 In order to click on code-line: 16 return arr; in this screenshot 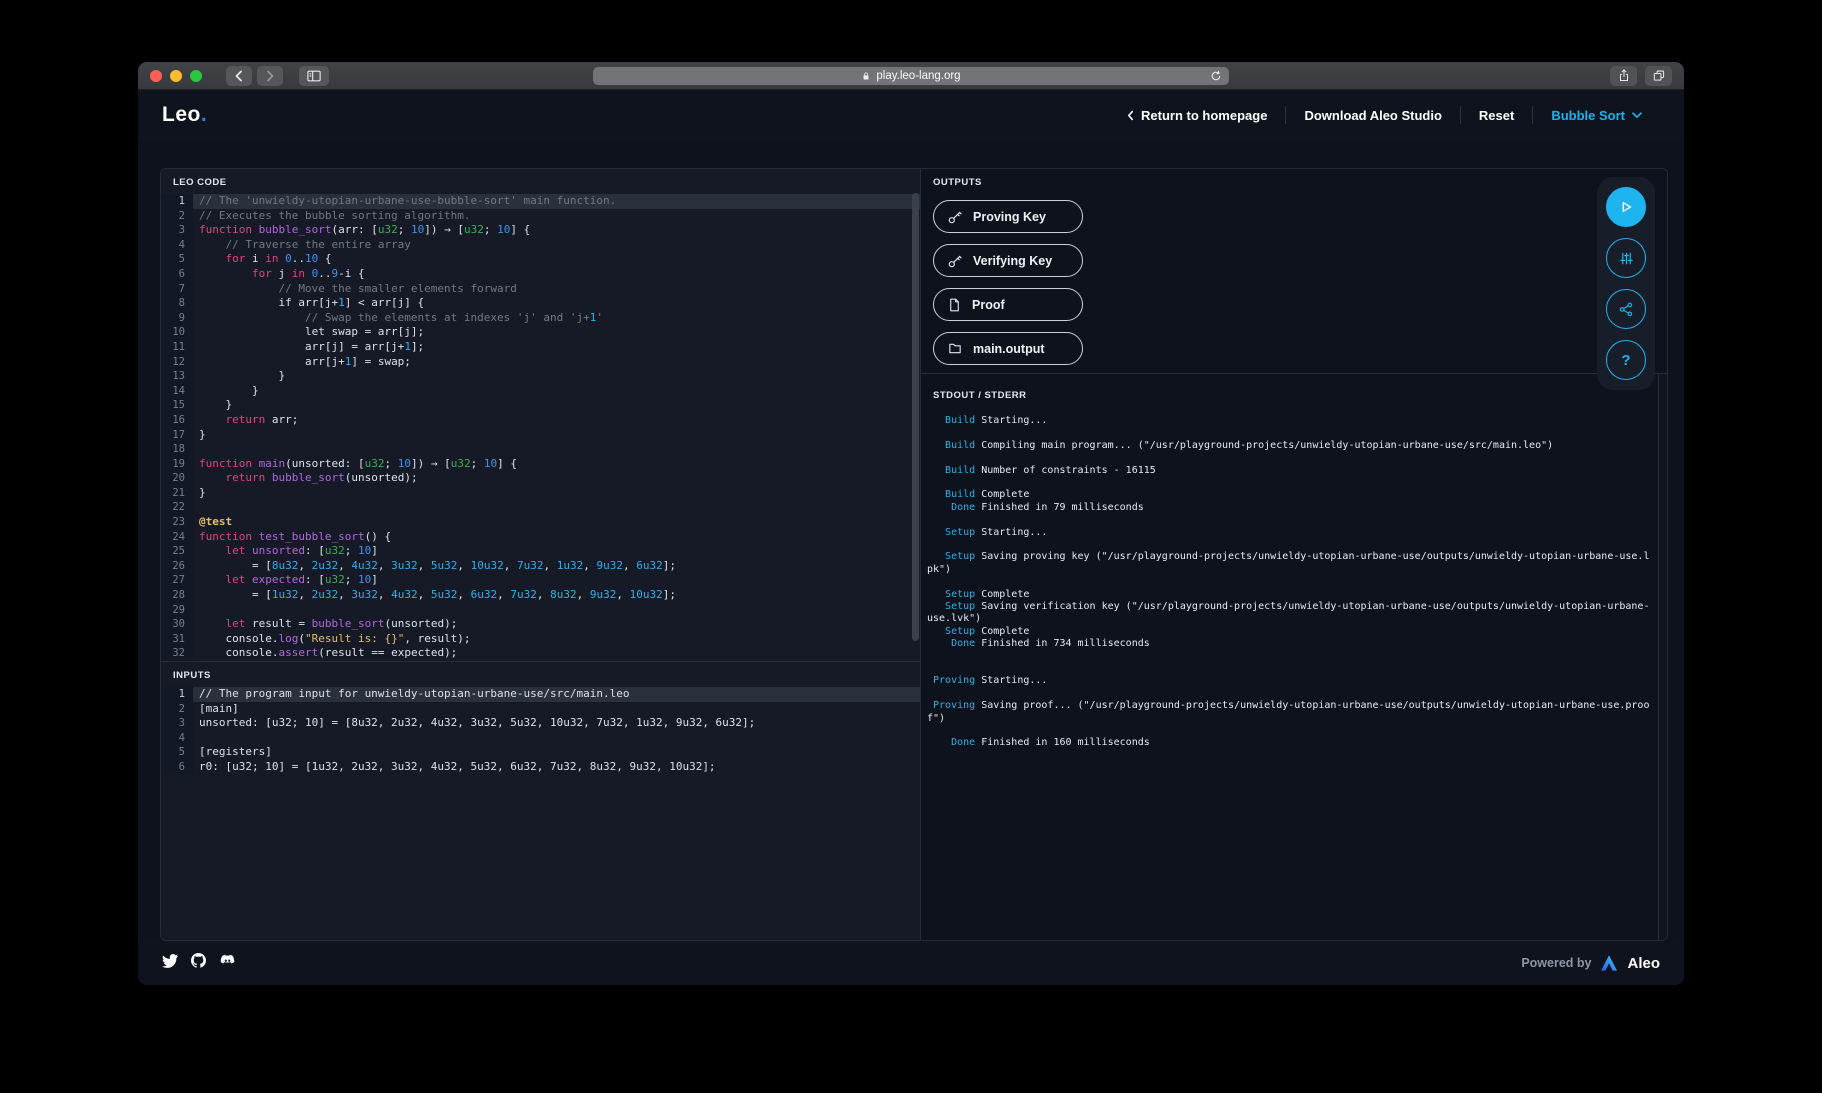, I will do `click(540, 420)`.